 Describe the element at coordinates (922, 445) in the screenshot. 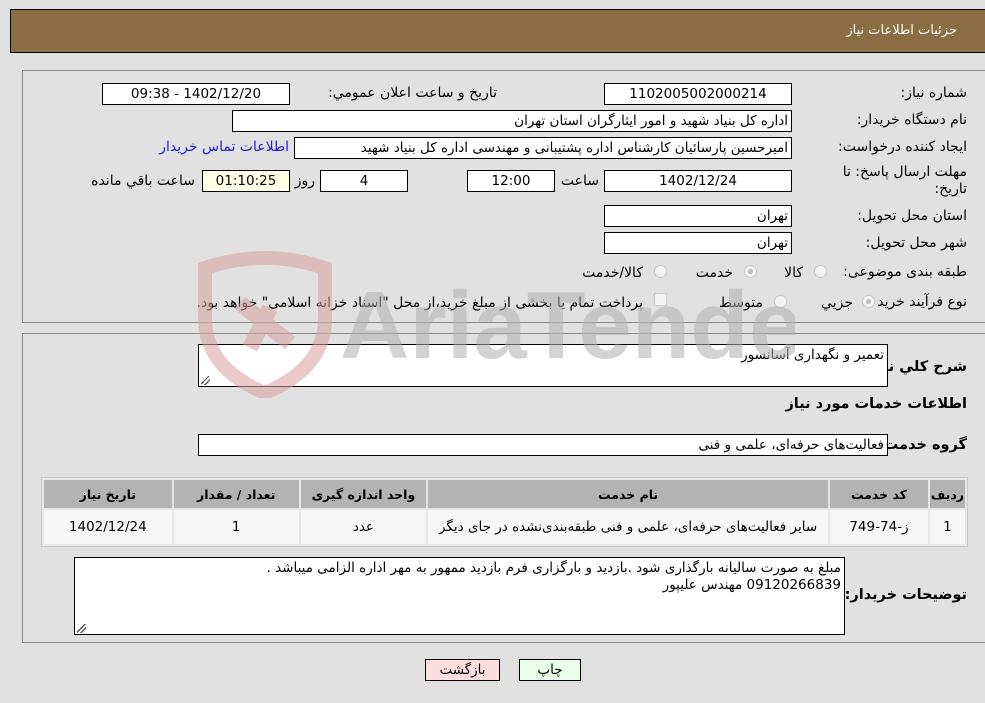

I see `service-group-label: گروه خدمت:` at that location.